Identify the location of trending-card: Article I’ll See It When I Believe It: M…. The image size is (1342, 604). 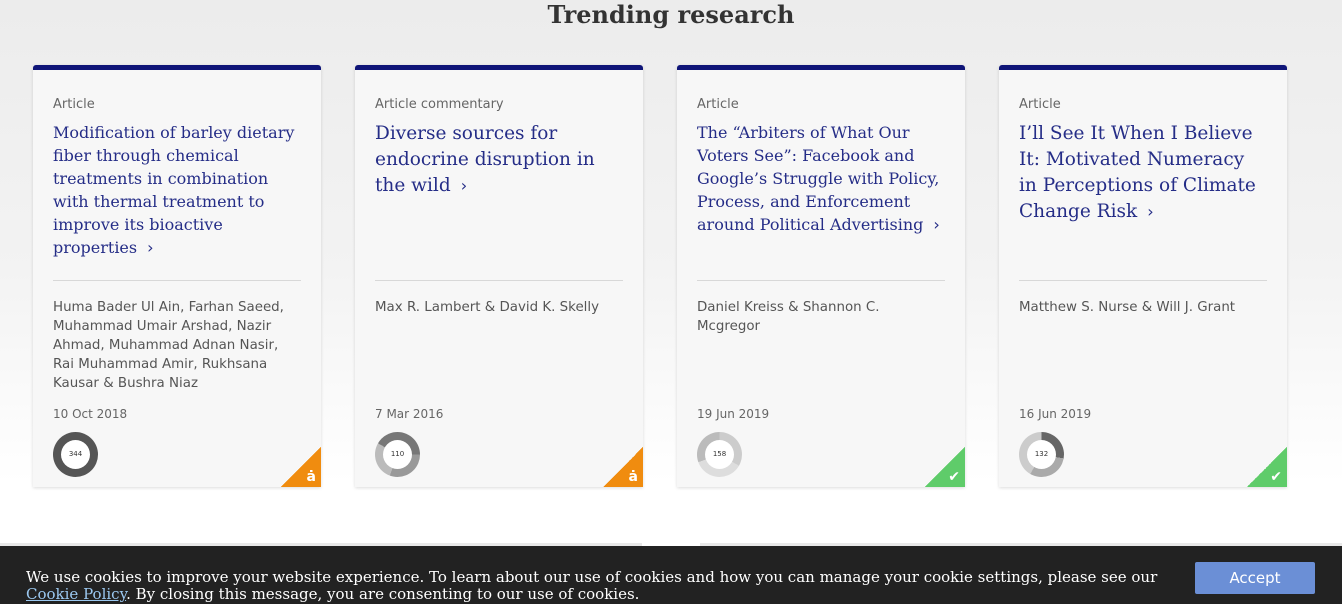
(1143, 276).